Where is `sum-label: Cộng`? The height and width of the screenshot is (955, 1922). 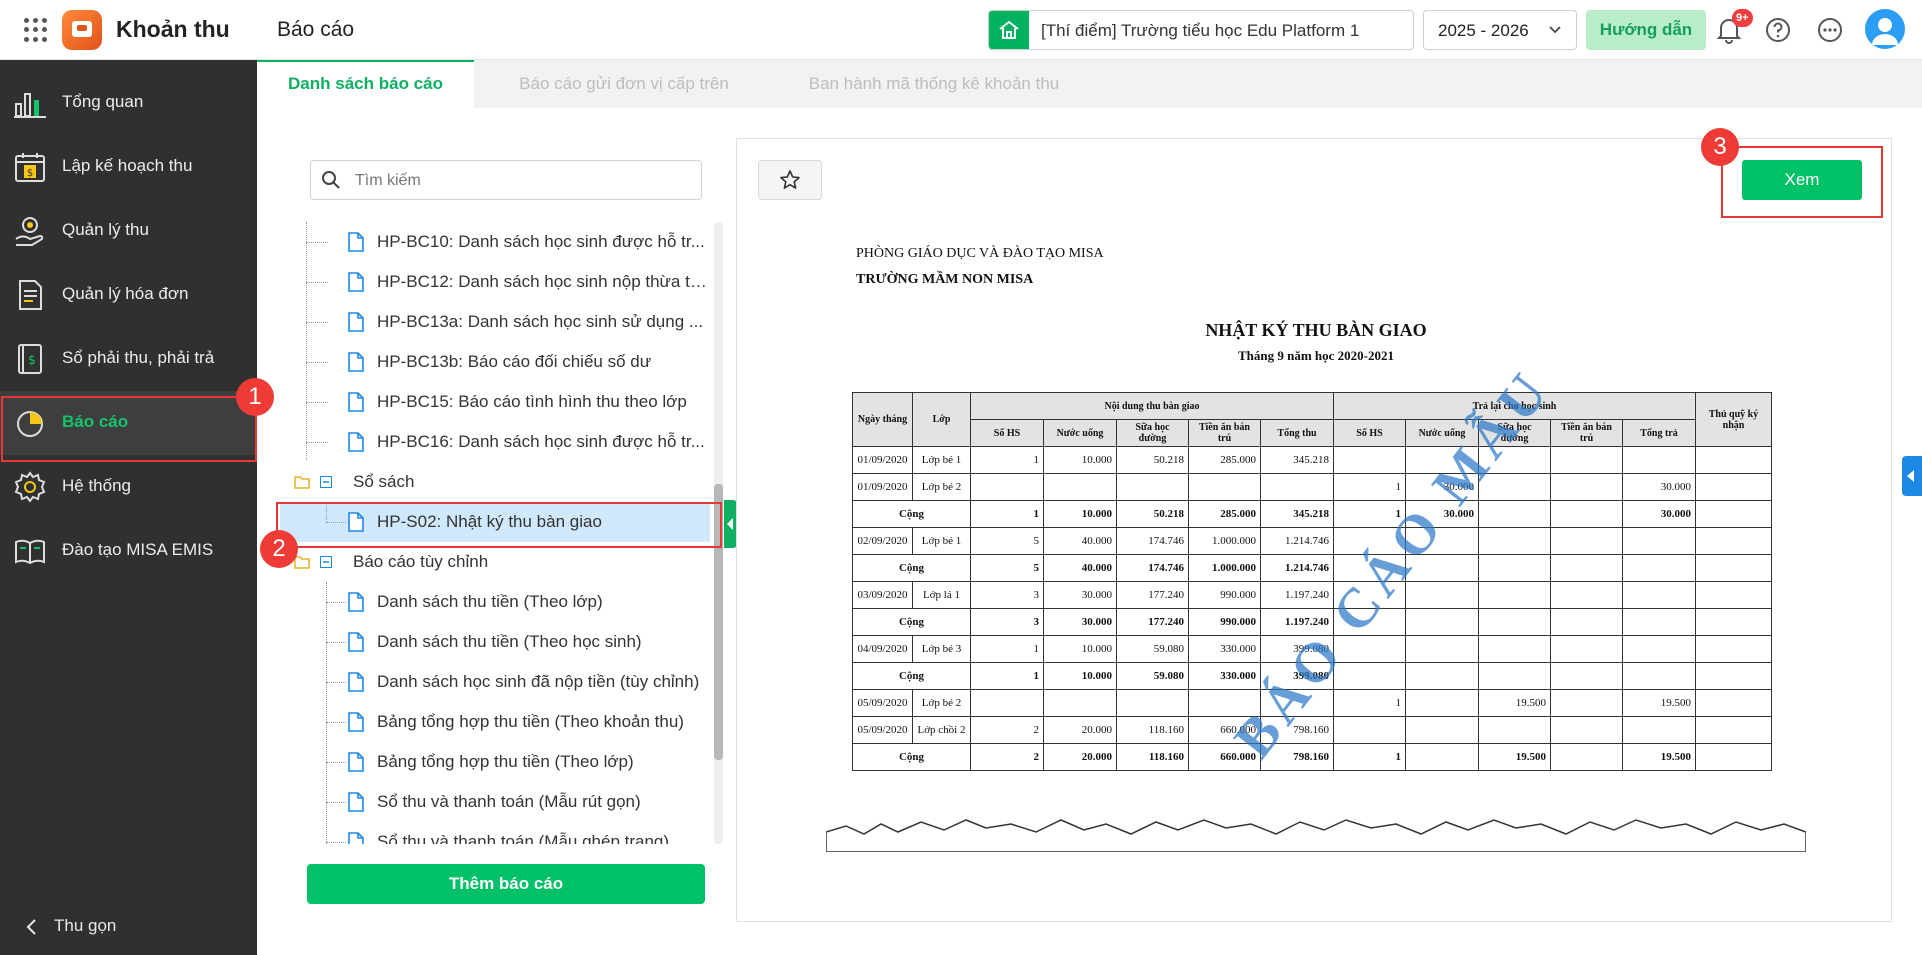
sum-label: Cộng is located at coordinates (911, 757).